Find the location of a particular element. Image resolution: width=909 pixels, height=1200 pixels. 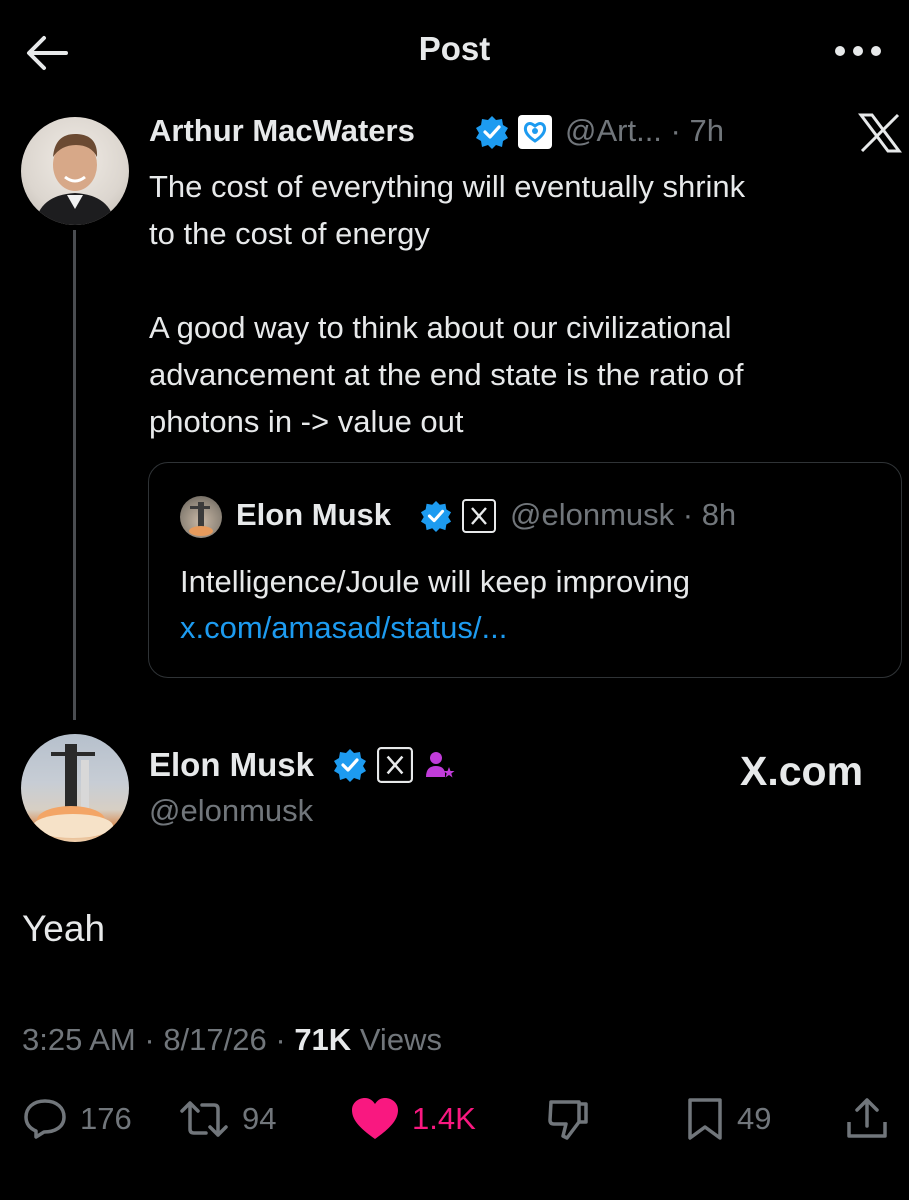

author-name: Arthur MacWaters is located at coordinates (282, 131).